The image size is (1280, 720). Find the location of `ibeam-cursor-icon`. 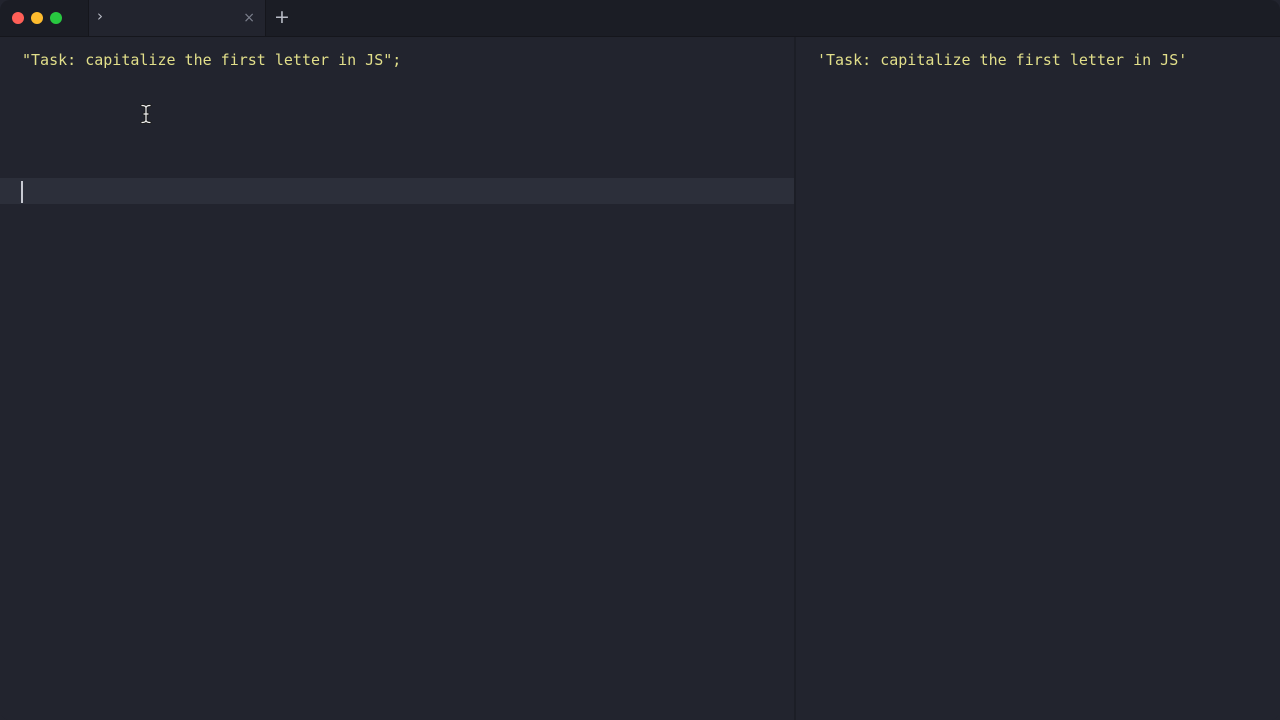

ibeam-cursor-icon is located at coordinates (146, 114).